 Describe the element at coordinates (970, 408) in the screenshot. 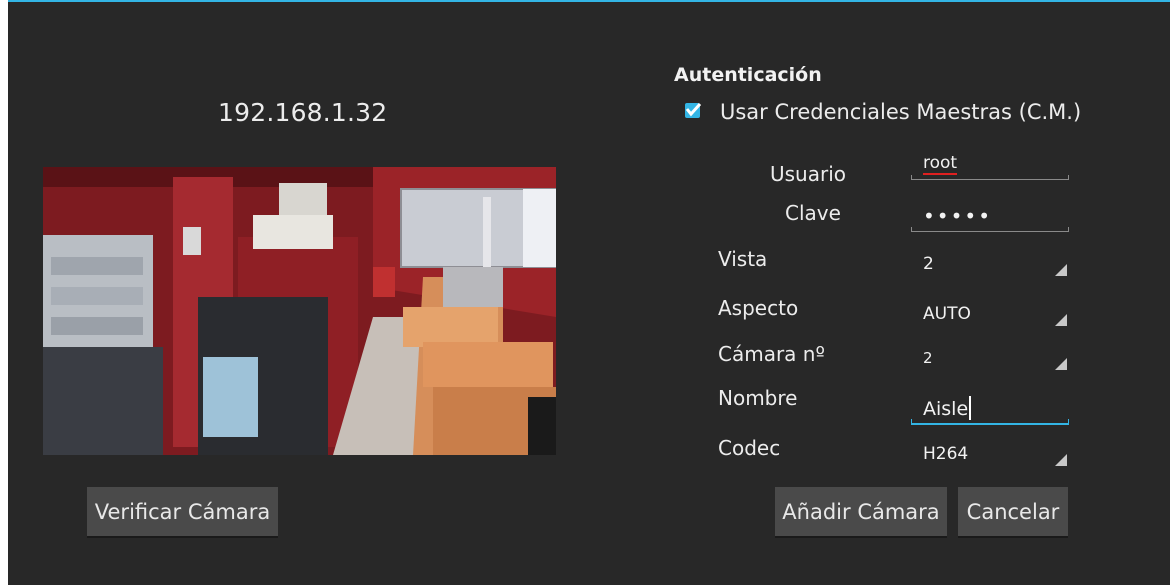

I see `text-cursor` at that location.